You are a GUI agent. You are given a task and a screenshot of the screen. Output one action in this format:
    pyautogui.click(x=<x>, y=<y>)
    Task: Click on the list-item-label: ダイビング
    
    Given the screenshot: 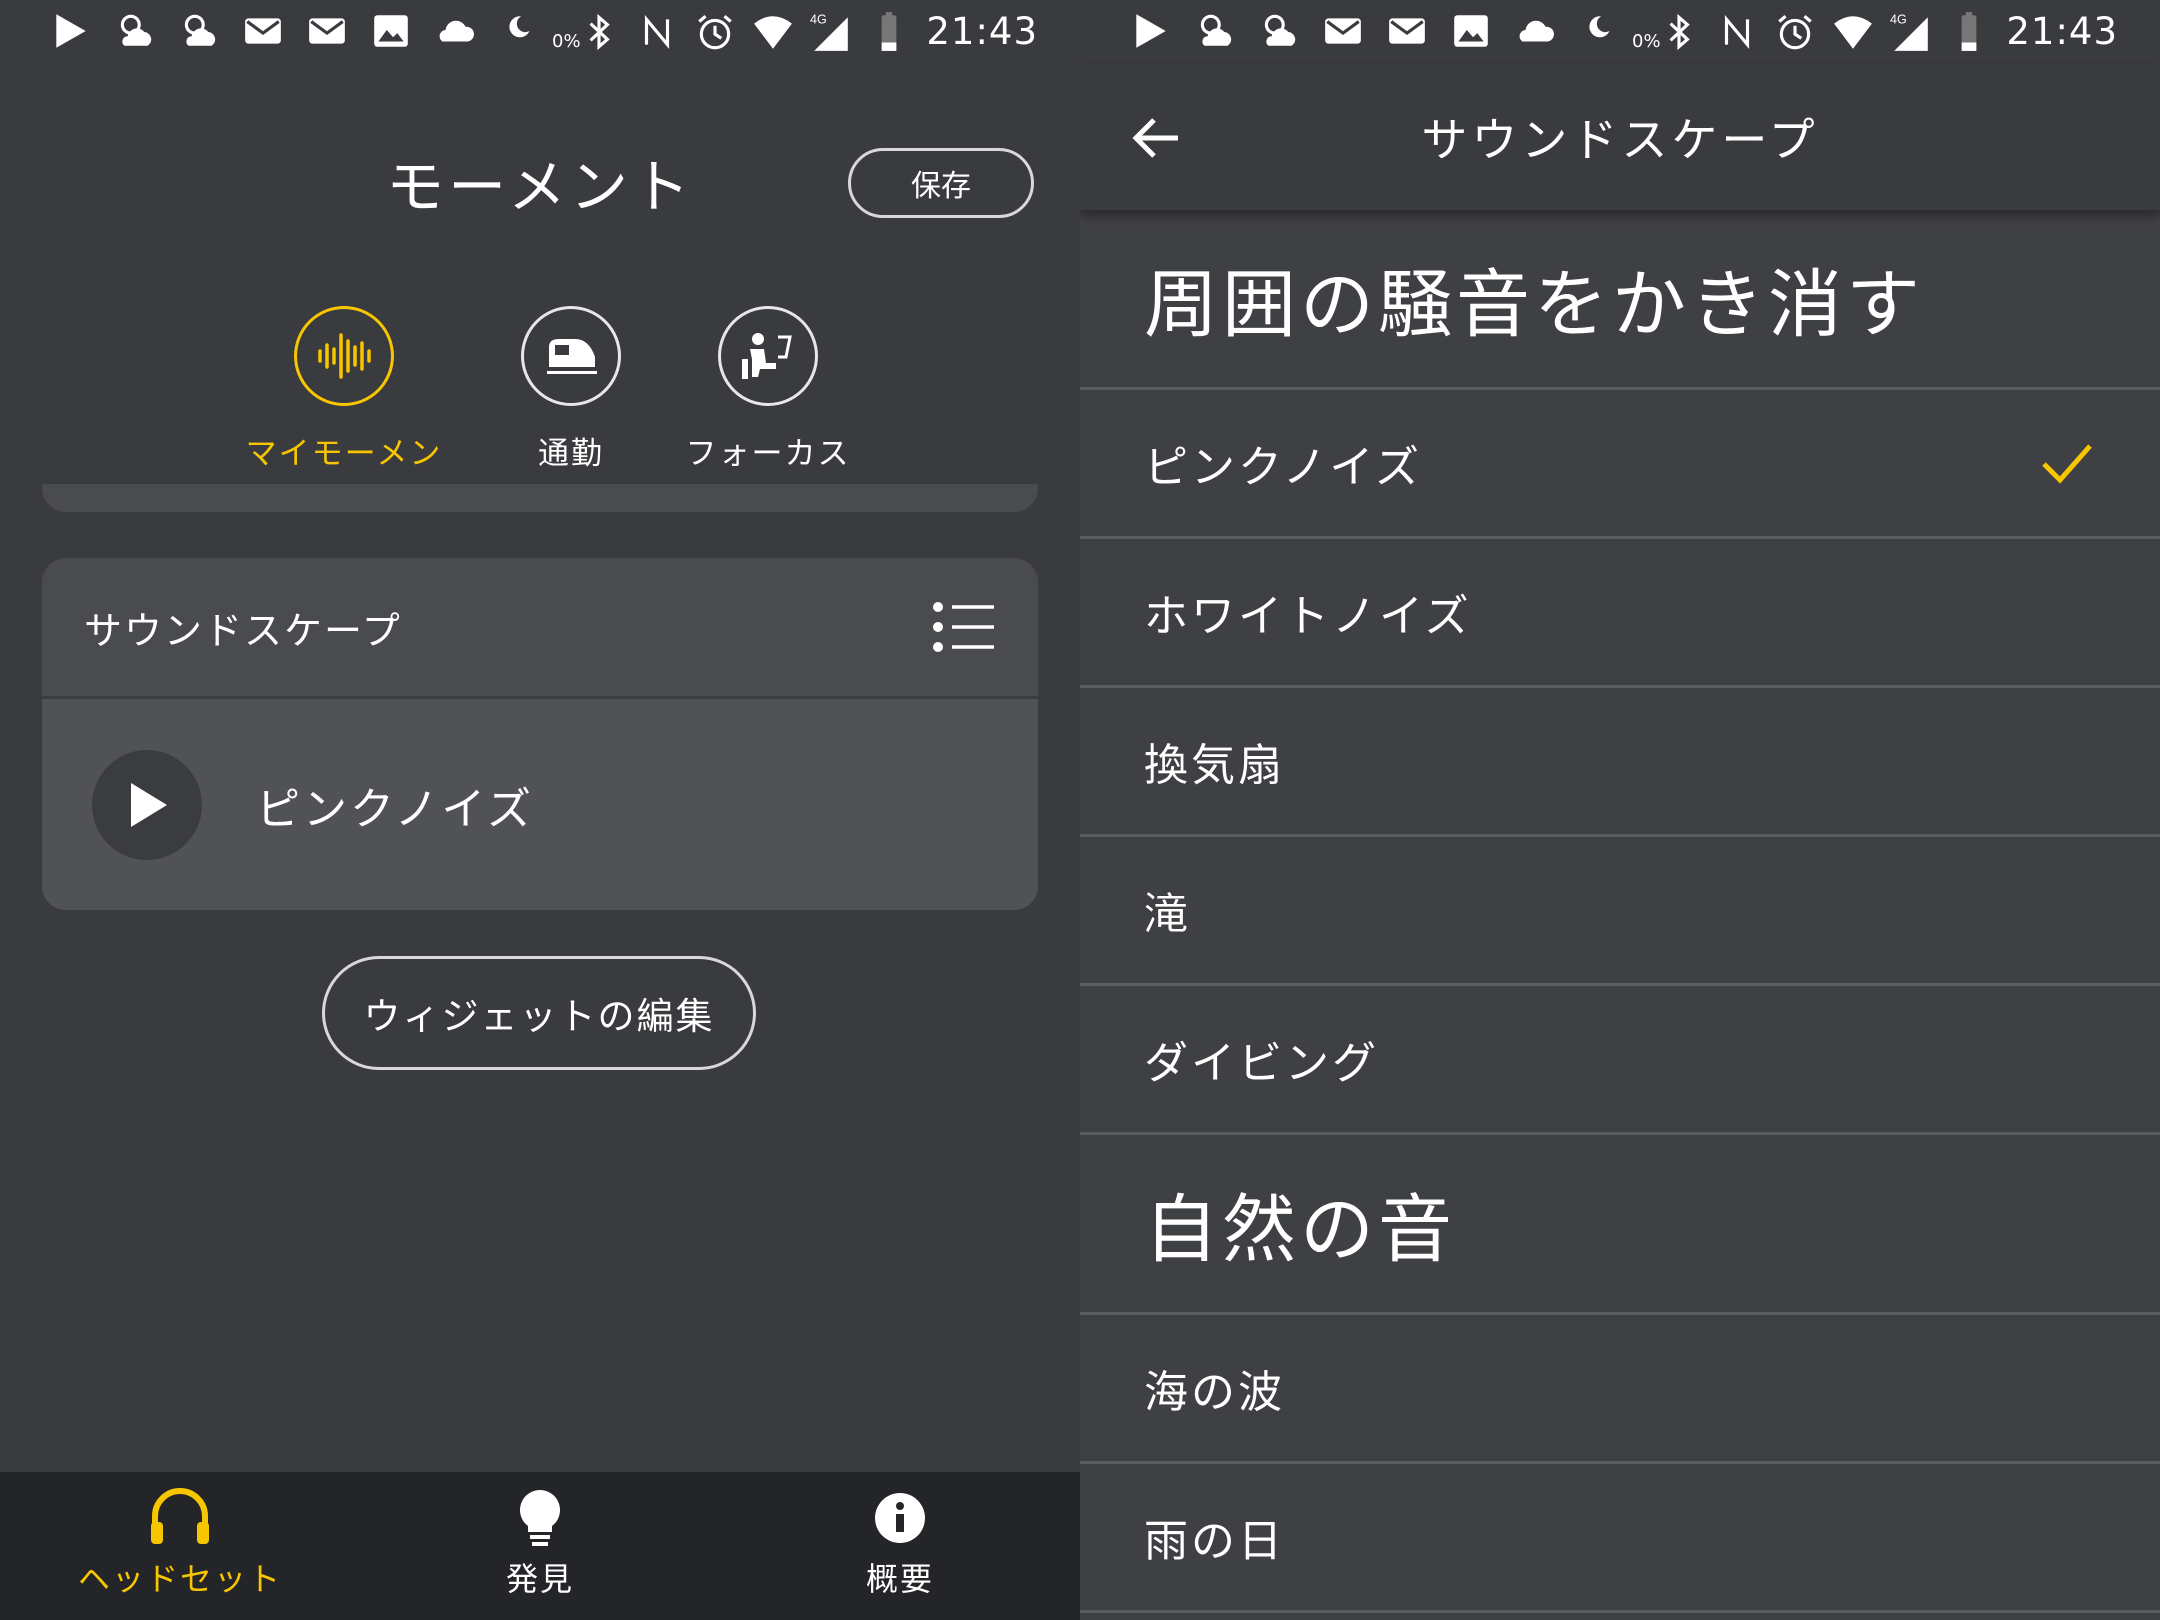 What is the action you would take?
    pyautogui.click(x=1261, y=1063)
    